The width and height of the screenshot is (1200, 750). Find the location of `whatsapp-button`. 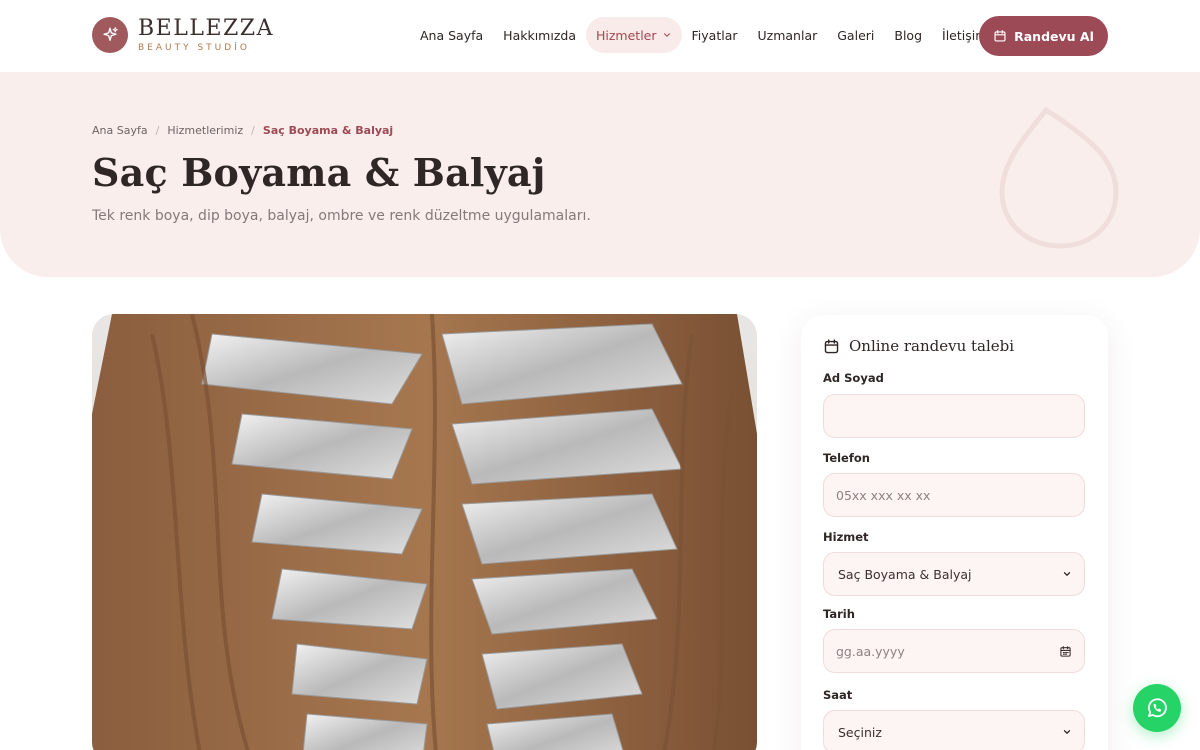

whatsapp-button is located at coordinates (1157, 708).